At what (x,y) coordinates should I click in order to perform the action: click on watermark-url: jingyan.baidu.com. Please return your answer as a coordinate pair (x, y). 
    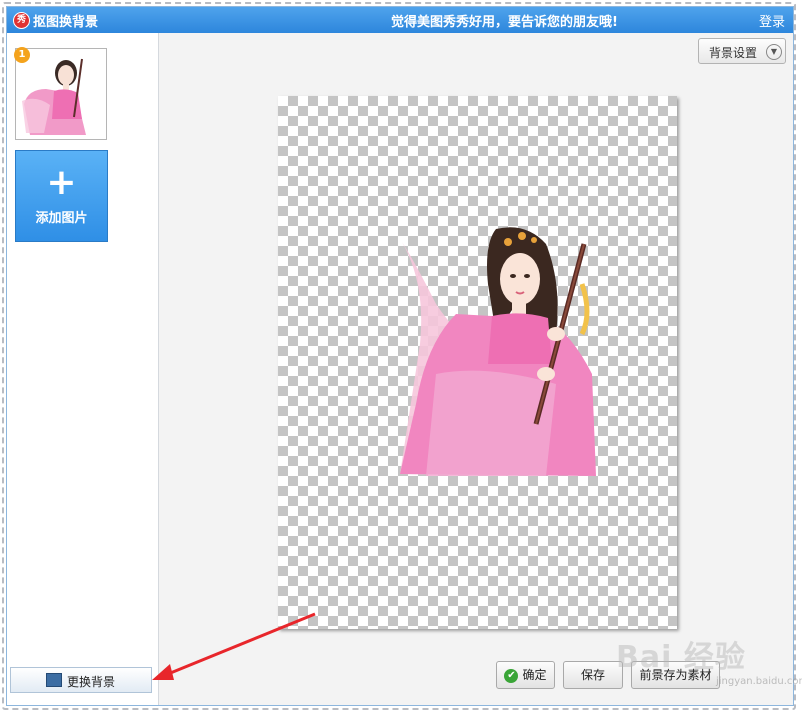
    Looking at the image, I should click on (759, 681).